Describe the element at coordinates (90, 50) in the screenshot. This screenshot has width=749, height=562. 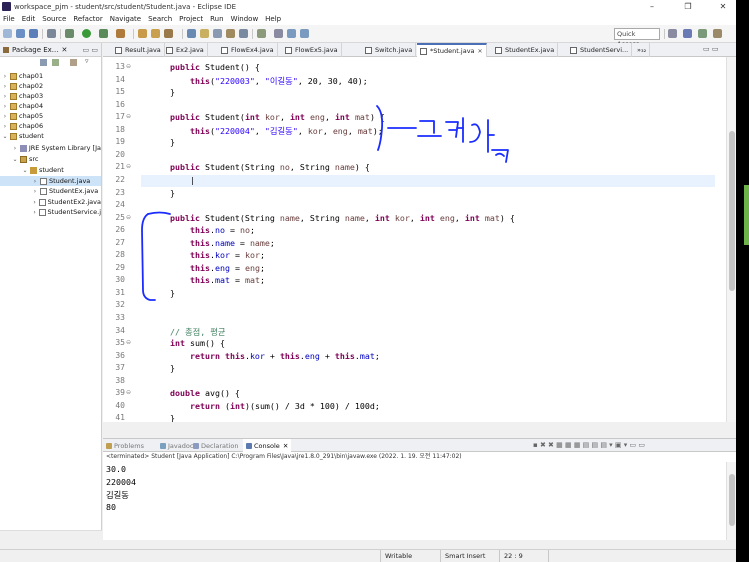
I see `minimize-maximize-icon: ▭ ▭` at that location.